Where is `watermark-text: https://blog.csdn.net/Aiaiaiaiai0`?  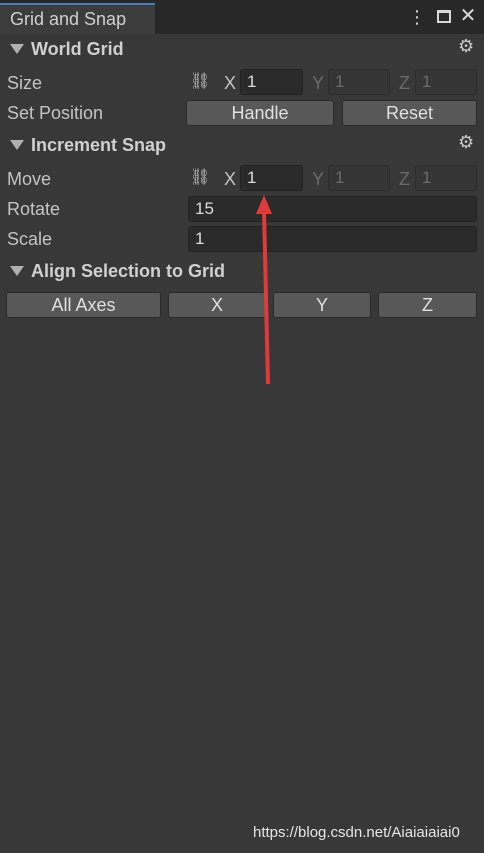
watermark-text: https://blog.csdn.net/Aiaiaiaiai0 is located at coordinates (356, 832).